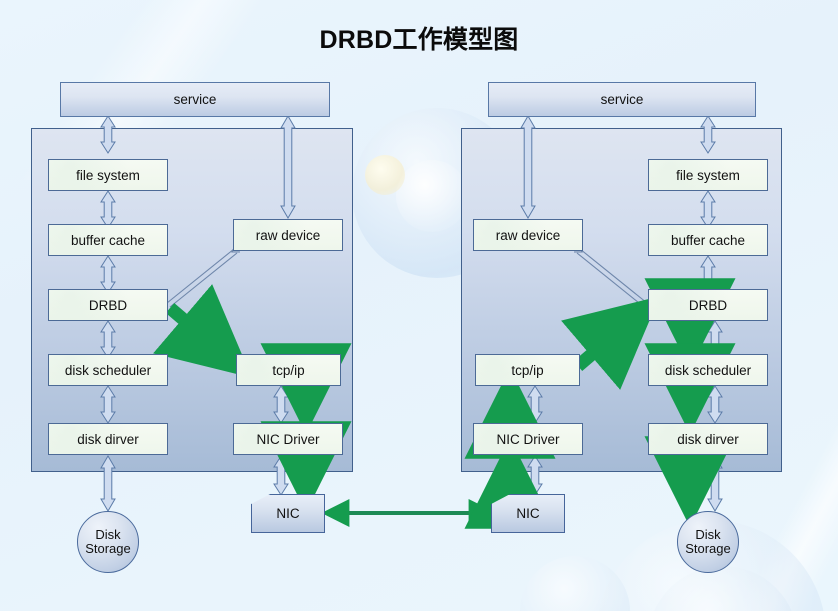 The image size is (838, 611). I want to click on left-disk-driver-box: disk dirver, so click(108, 439).